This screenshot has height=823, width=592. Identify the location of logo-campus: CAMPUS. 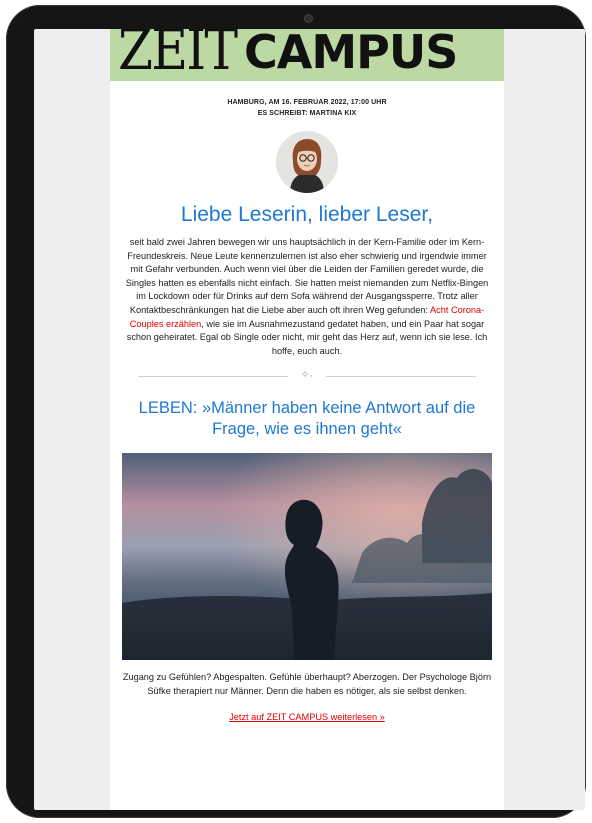
(351, 54).